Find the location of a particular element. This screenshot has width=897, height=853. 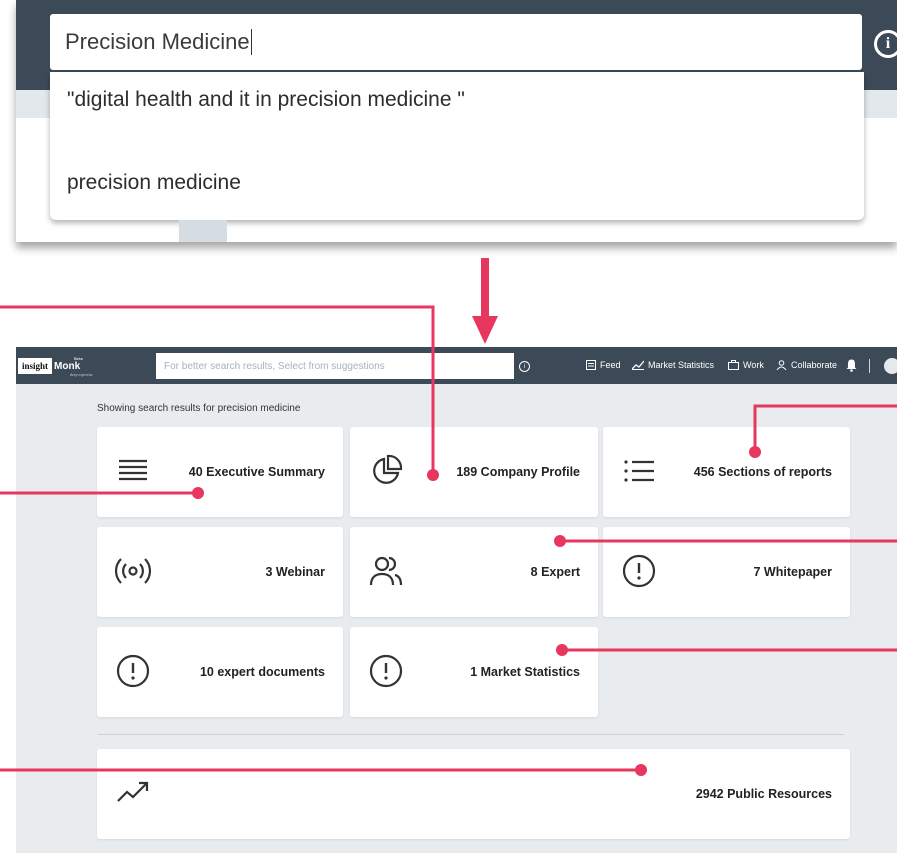

text-caret is located at coordinates (251, 42).